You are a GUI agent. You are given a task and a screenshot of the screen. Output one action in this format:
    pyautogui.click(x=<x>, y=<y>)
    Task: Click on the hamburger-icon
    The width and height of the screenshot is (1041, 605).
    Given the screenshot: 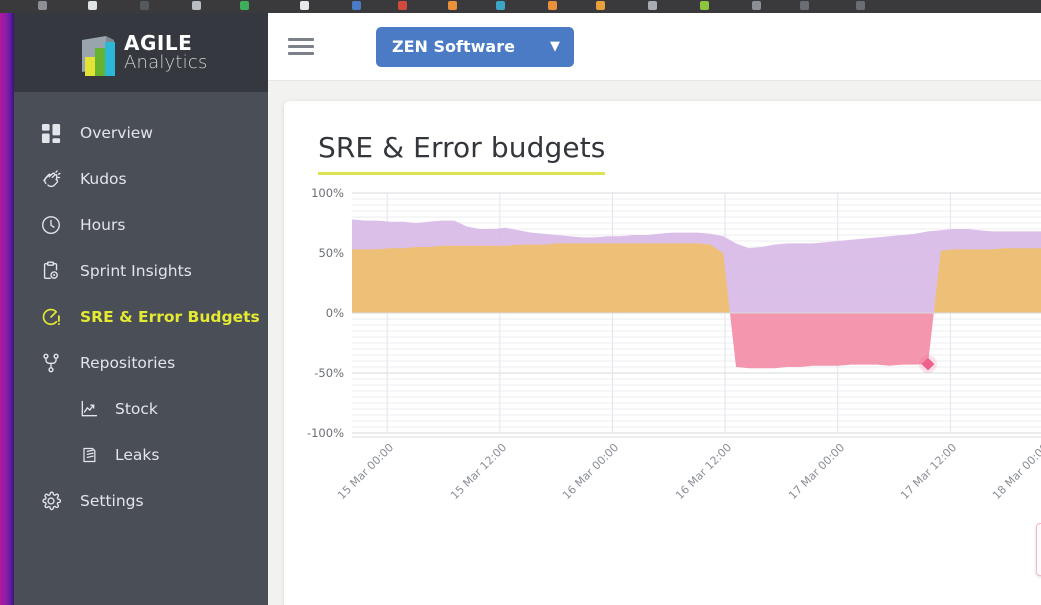 What is the action you would take?
    pyautogui.click(x=301, y=46)
    